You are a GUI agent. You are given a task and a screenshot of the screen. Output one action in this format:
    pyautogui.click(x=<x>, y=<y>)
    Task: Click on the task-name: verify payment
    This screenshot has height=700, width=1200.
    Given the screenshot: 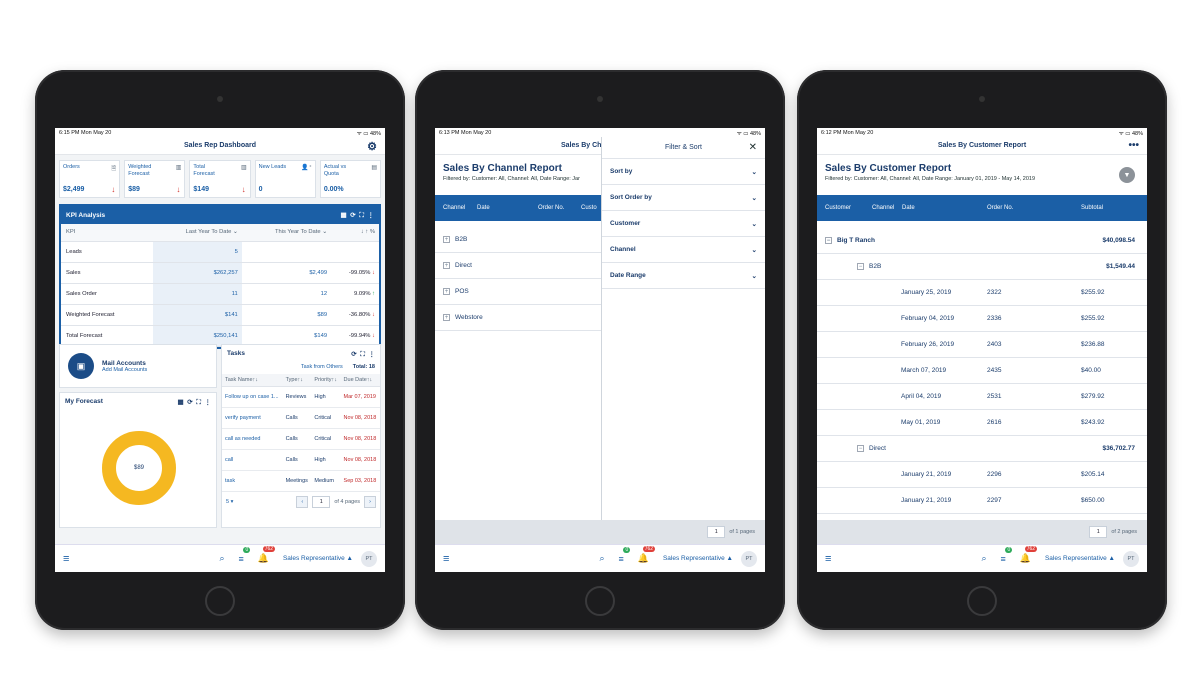 What is the action you would take?
    pyautogui.click(x=252, y=418)
    